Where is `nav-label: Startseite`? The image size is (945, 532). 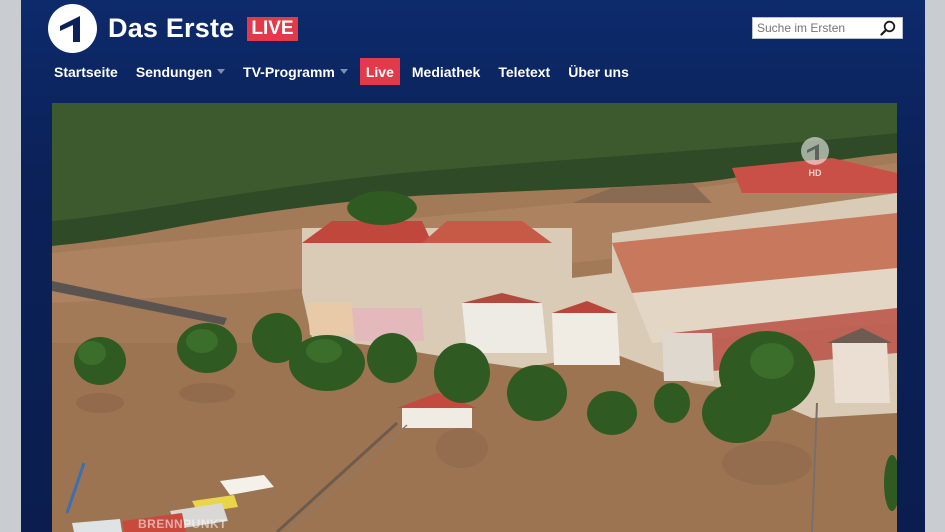
nav-label: Startseite is located at coordinates (86, 71).